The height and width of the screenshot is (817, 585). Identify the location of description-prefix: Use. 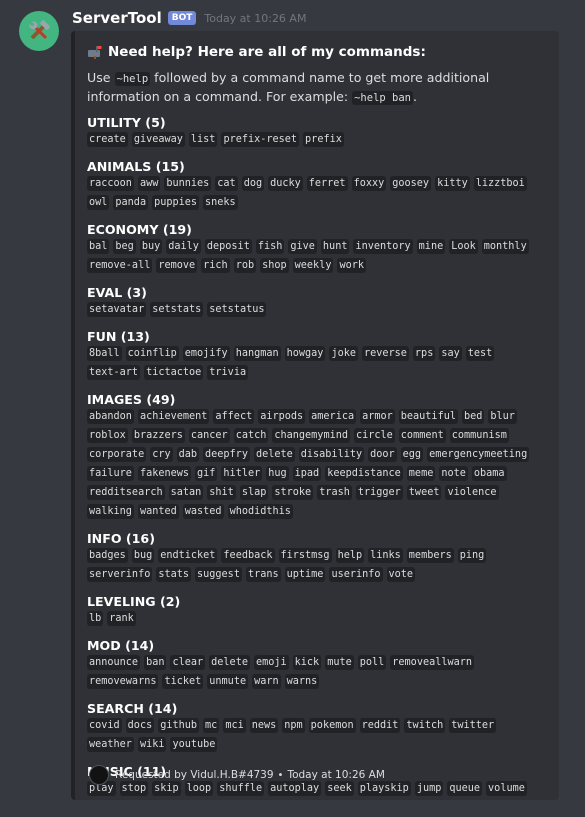
(101, 77).